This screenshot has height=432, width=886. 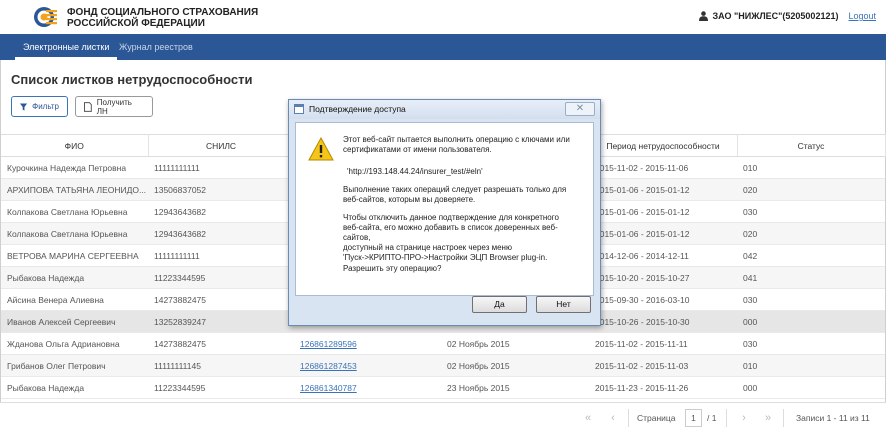 I want to click on prev-page-icon: ‹, so click(x=613, y=418).